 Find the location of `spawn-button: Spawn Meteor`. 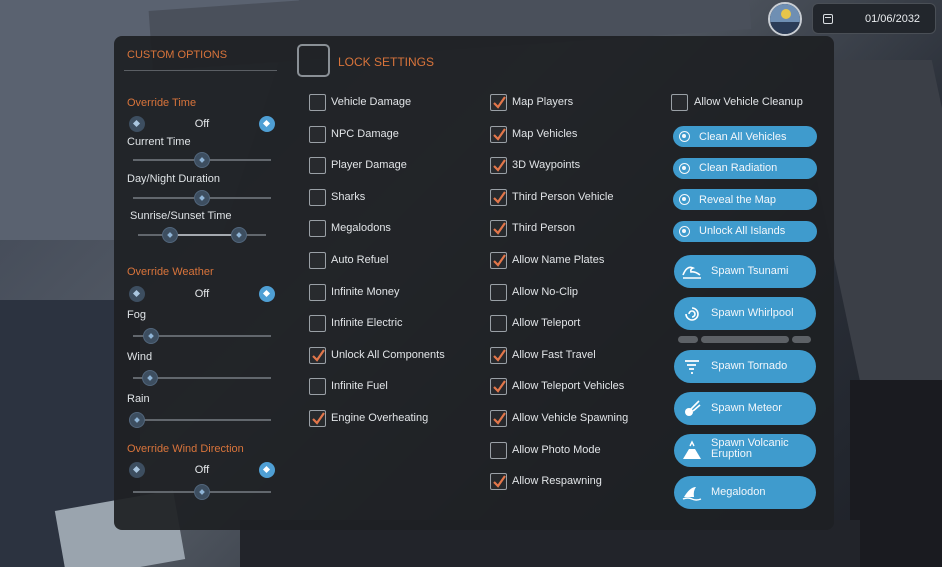

spawn-button: Spawn Meteor is located at coordinates (745, 408).